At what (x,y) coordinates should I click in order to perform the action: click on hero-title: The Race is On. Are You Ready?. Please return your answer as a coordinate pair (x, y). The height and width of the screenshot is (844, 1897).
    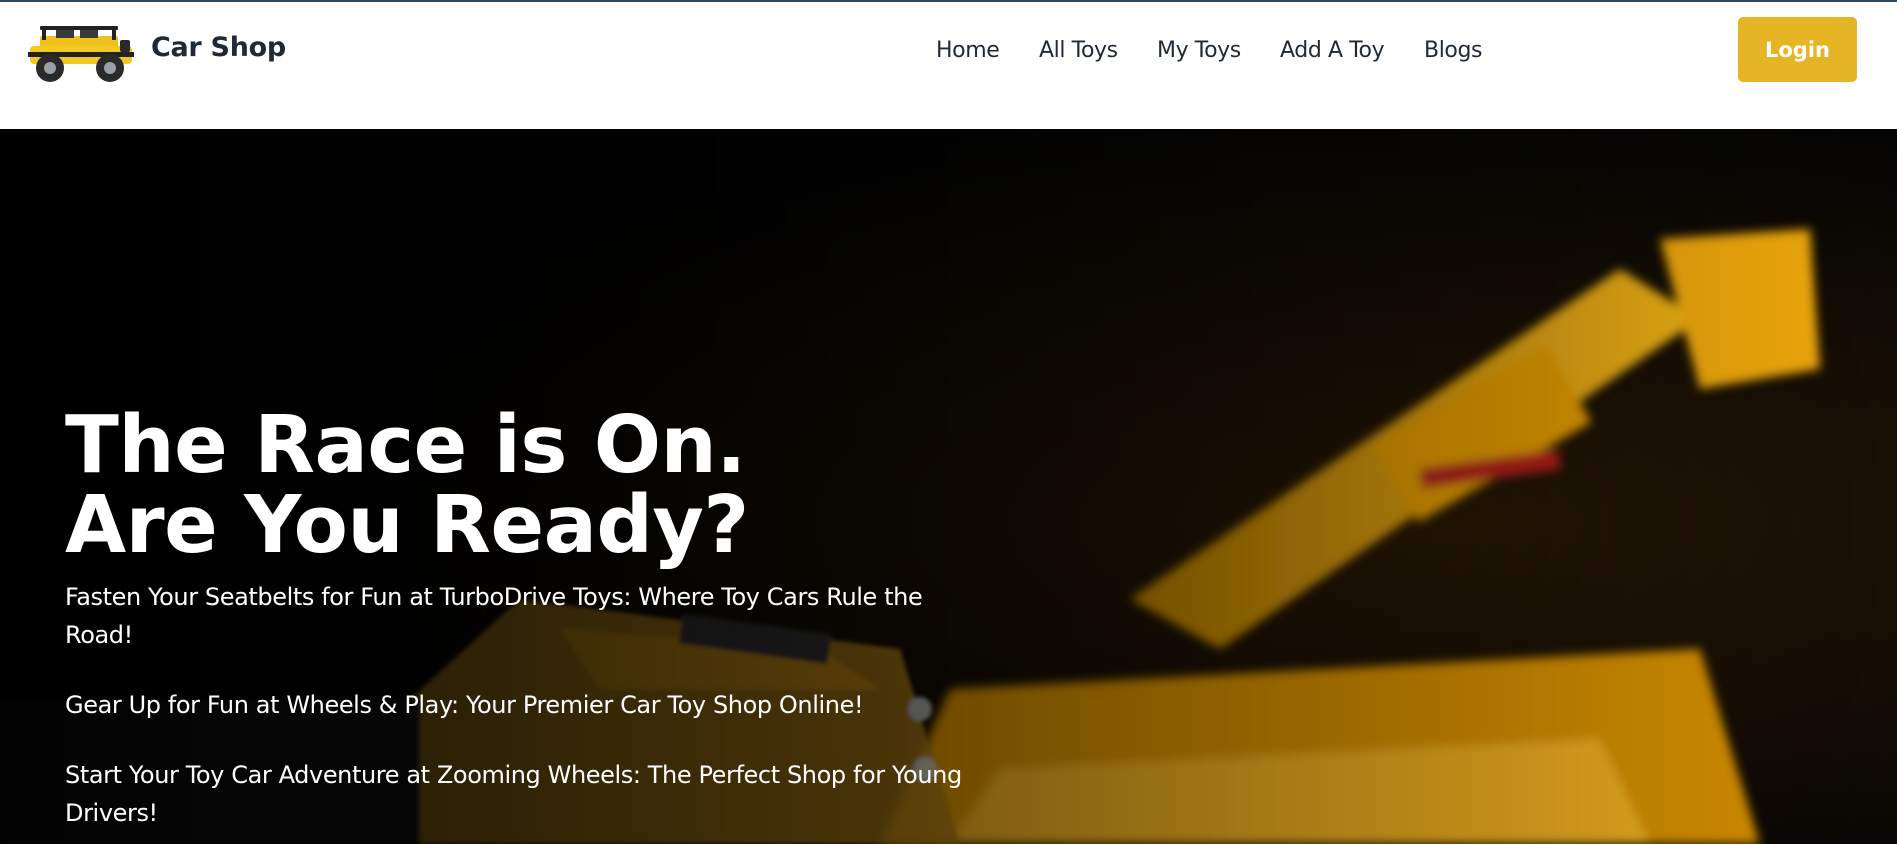
    Looking at the image, I should click on (515, 485).